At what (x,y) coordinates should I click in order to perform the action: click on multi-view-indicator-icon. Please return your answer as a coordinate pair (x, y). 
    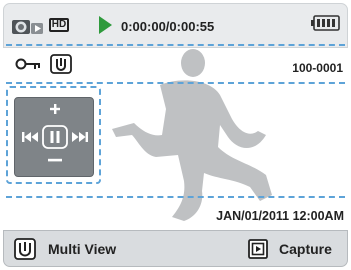
    Looking at the image, I should click on (61, 64).